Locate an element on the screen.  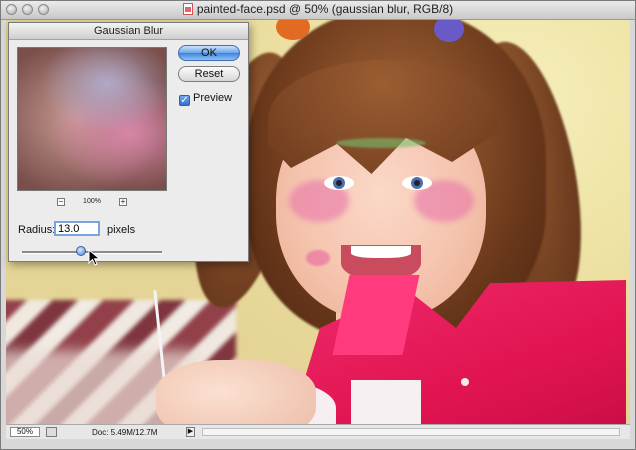
preview-zoom-controls: − 100% + is located at coordinates (92, 204).